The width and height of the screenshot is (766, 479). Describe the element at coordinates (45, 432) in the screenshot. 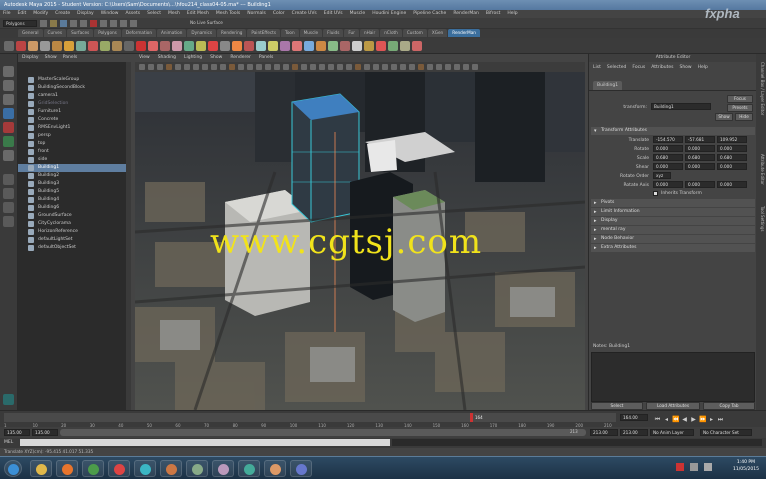

I see `playback-start-field: 135.00` at that location.